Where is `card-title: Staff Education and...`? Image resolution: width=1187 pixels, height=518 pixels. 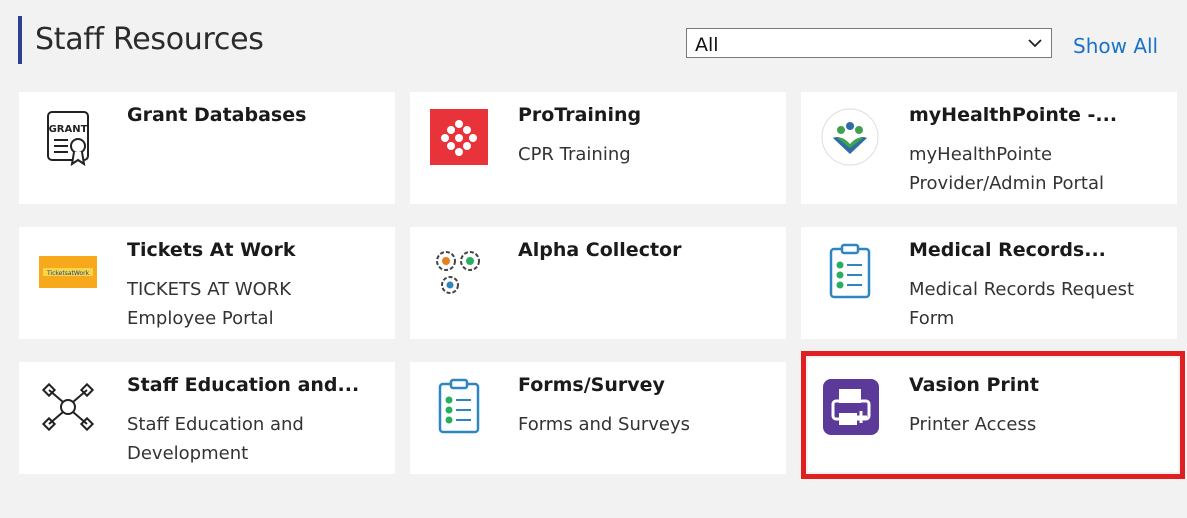
card-title: Staff Education and... is located at coordinates (243, 385).